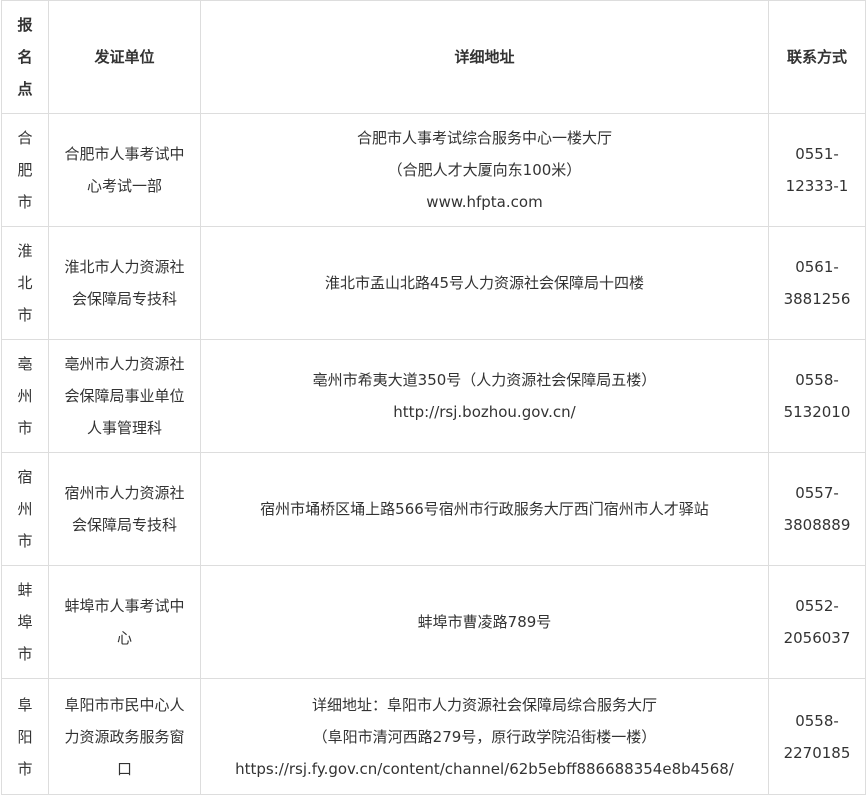 This screenshot has width=866, height=795. Describe the element at coordinates (817, 412) in the screenshot. I see `phone-line: 5132010` at that location.